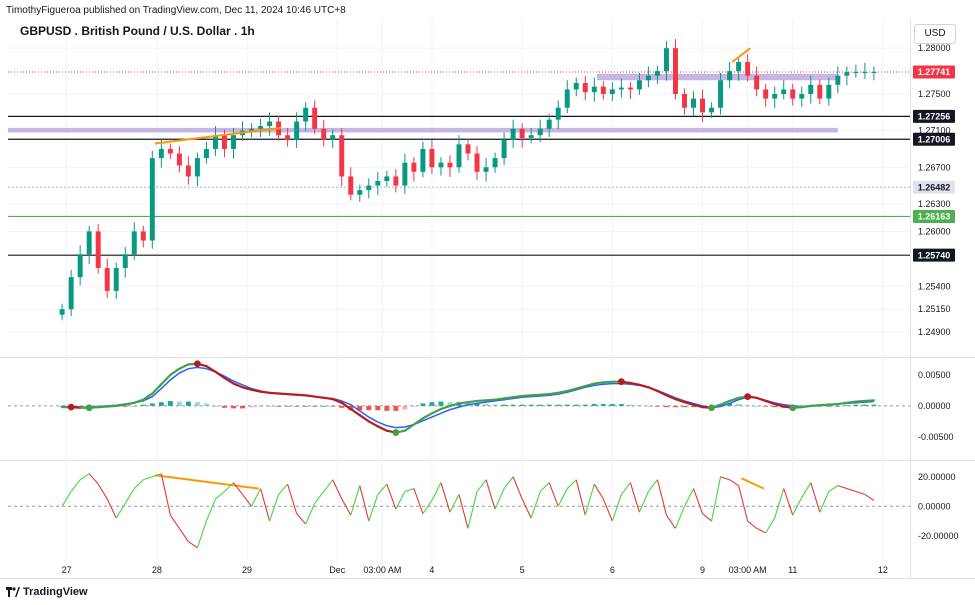  What do you see at coordinates (934, 309) in the screenshot?
I see `y-tick-label: 1.25150` at bounding box center [934, 309].